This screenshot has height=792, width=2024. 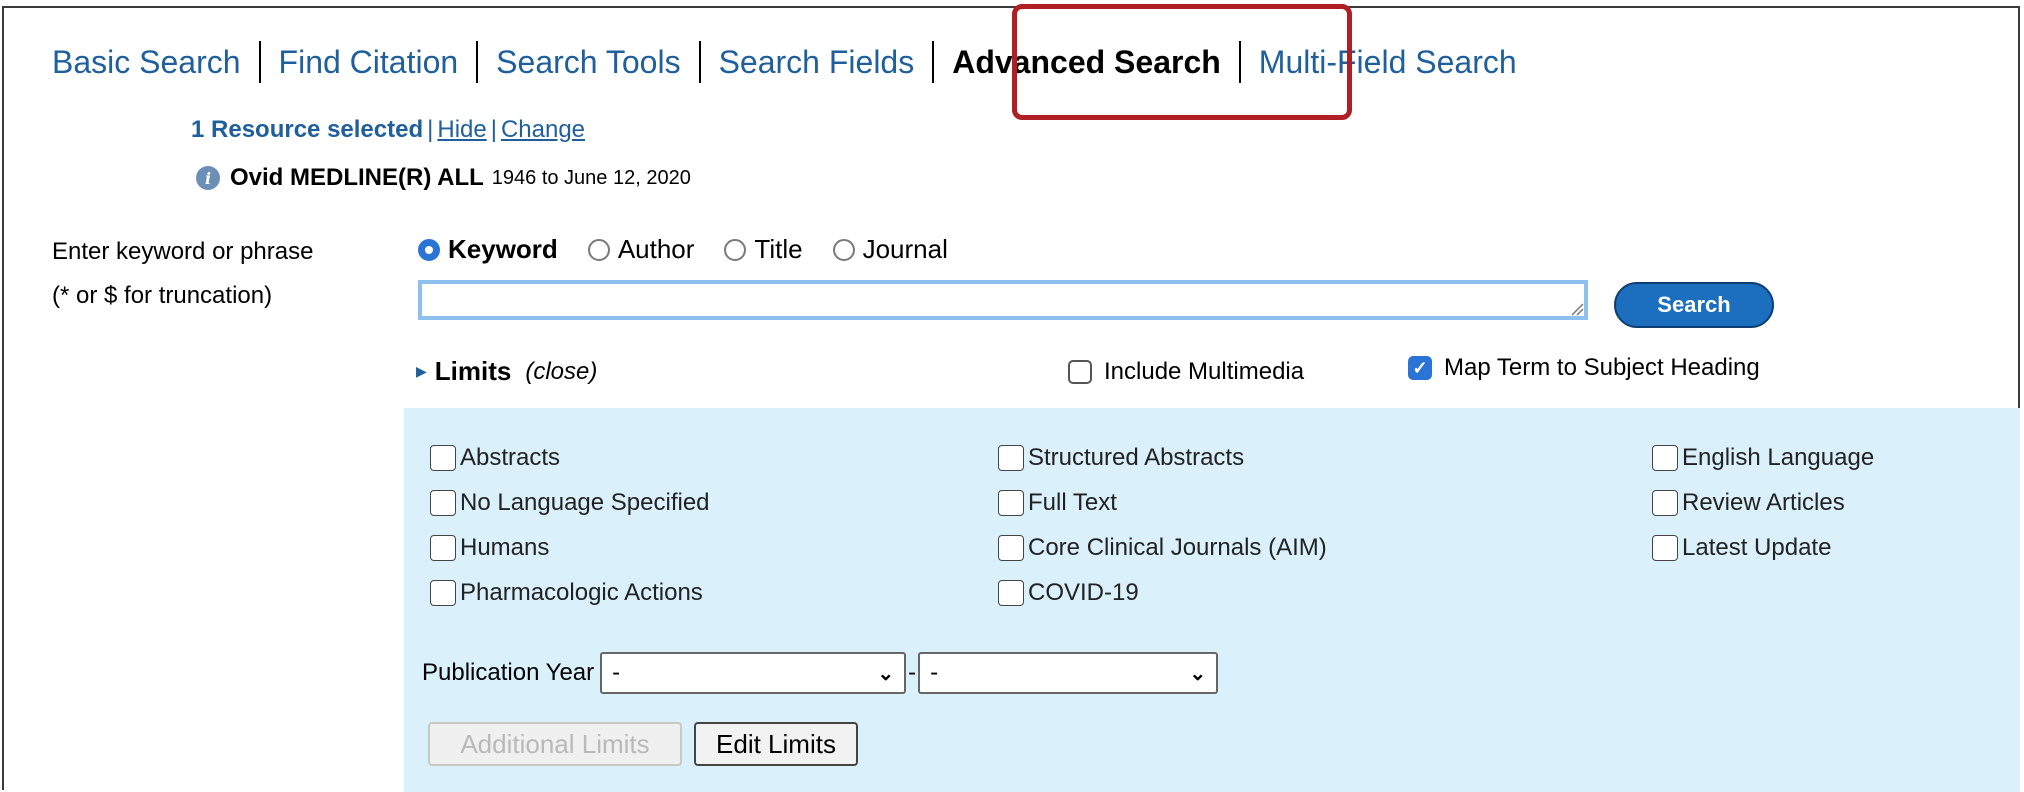 I want to click on database-range: 1946 to June 12, 2020, so click(x=591, y=177).